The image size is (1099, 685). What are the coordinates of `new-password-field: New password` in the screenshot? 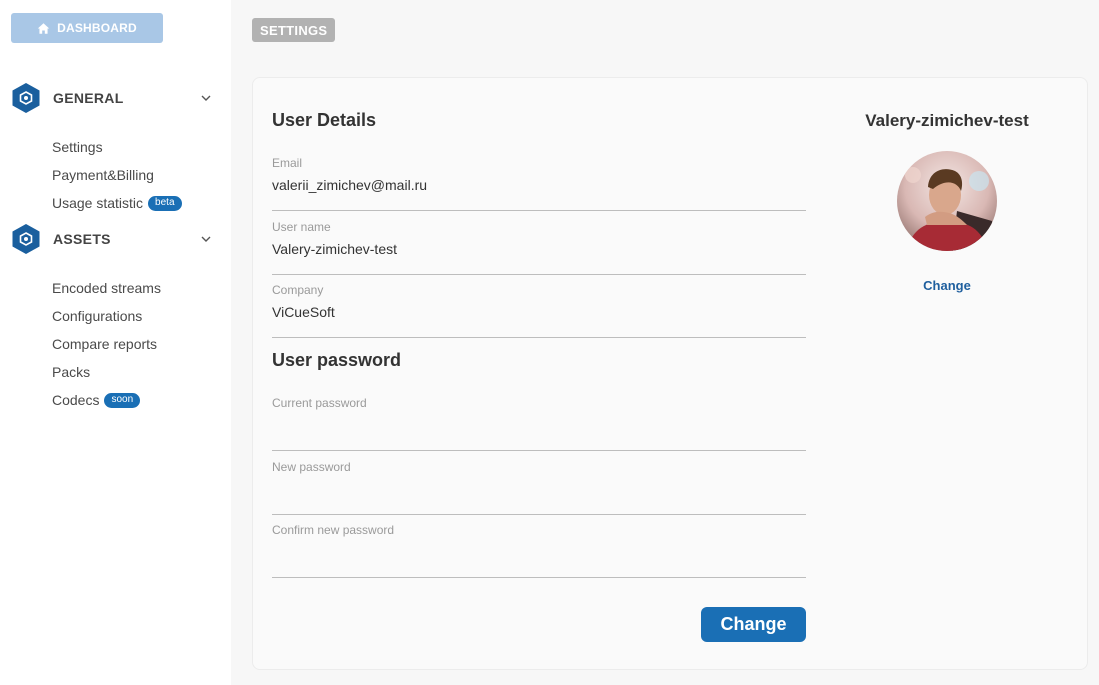 It's located at (539, 487).